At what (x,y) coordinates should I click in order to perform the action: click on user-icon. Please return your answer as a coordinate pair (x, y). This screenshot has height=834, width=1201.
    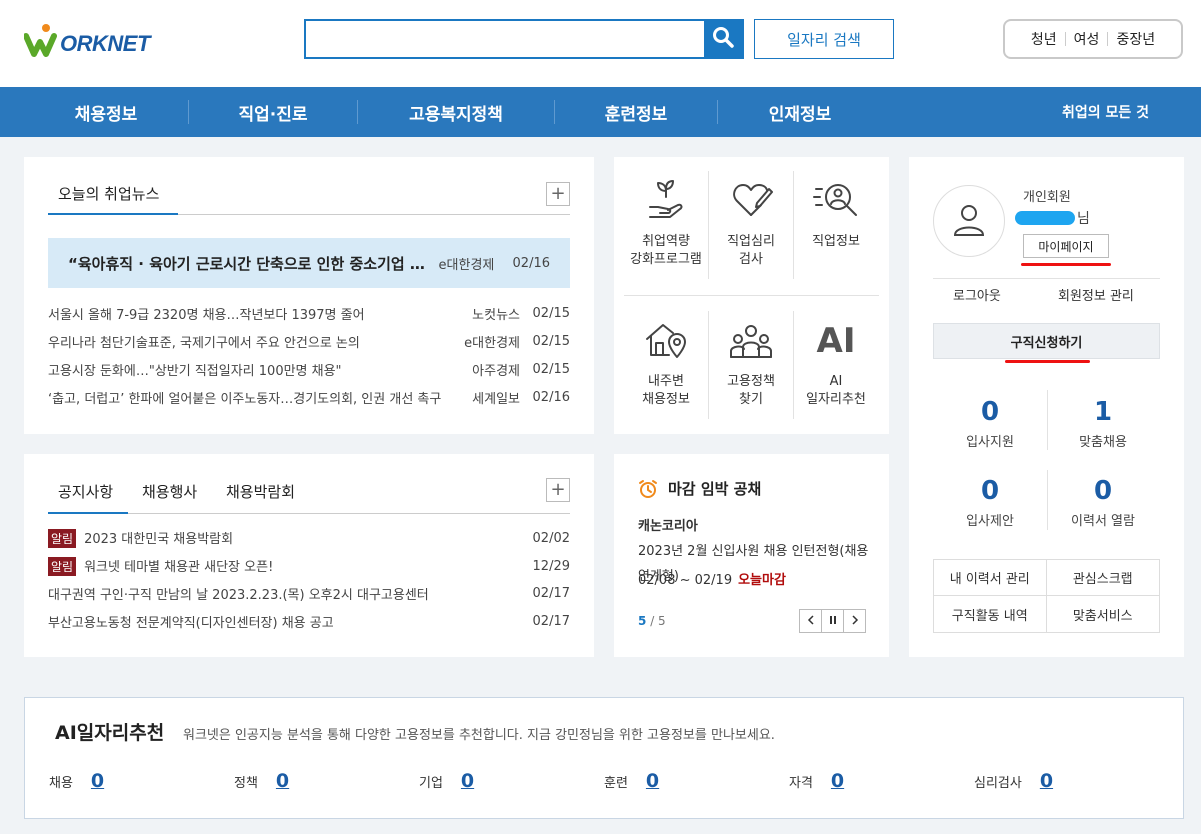
    Looking at the image, I should click on (969, 221).